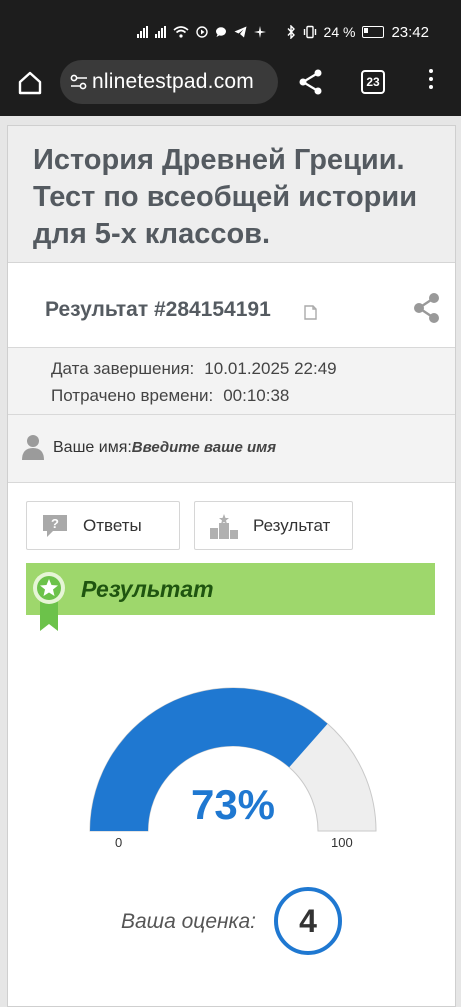 Image resolution: width=461 pixels, height=1007 pixels. I want to click on user-icon, so click(33, 447).